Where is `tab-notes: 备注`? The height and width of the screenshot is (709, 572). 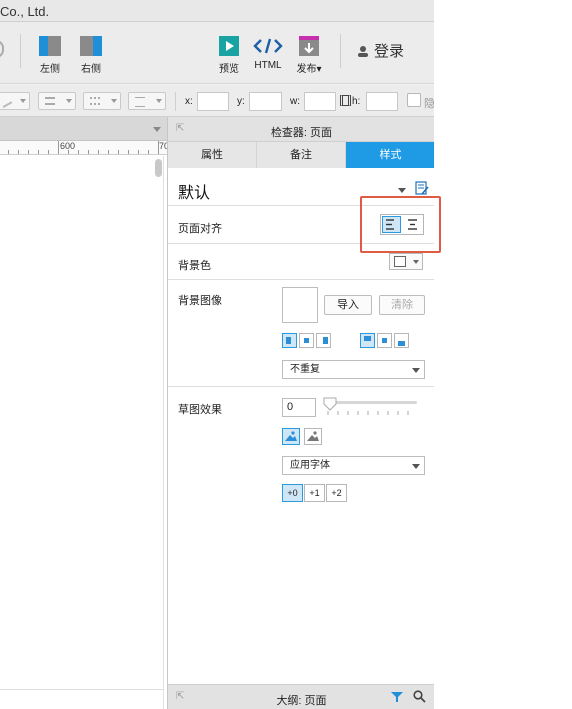
tab-notes: 备注 is located at coordinates (301, 155).